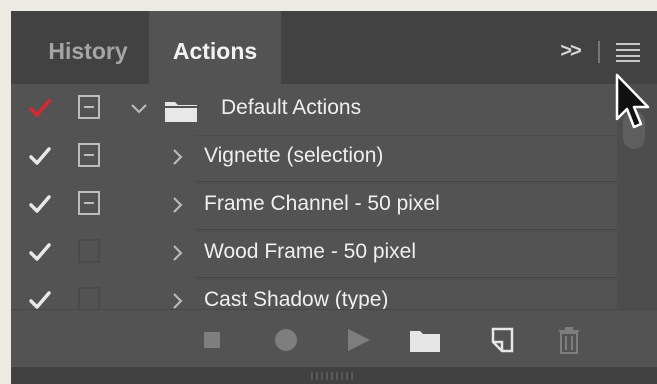  I want to click on action-row: Vignette (selection), so click(314, 157).